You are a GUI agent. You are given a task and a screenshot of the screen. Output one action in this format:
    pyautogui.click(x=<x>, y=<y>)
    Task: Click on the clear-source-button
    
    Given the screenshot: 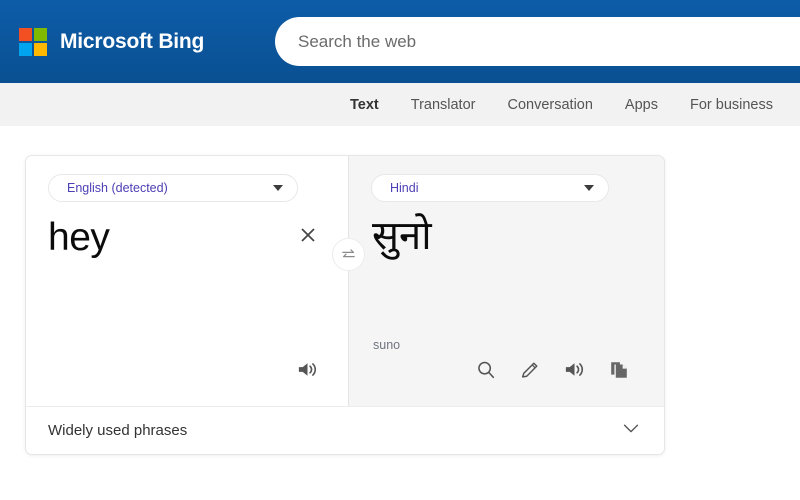 What is the action you would take?
    pyautogui.click(x=308, y=235)
    